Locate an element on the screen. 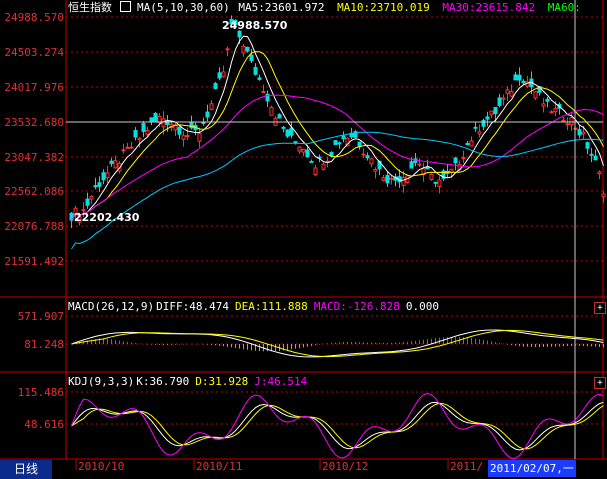 The height and width of the screenshot is (479, 607). high-price-annotation: 24988.570 is located at coordinates (255, 25).